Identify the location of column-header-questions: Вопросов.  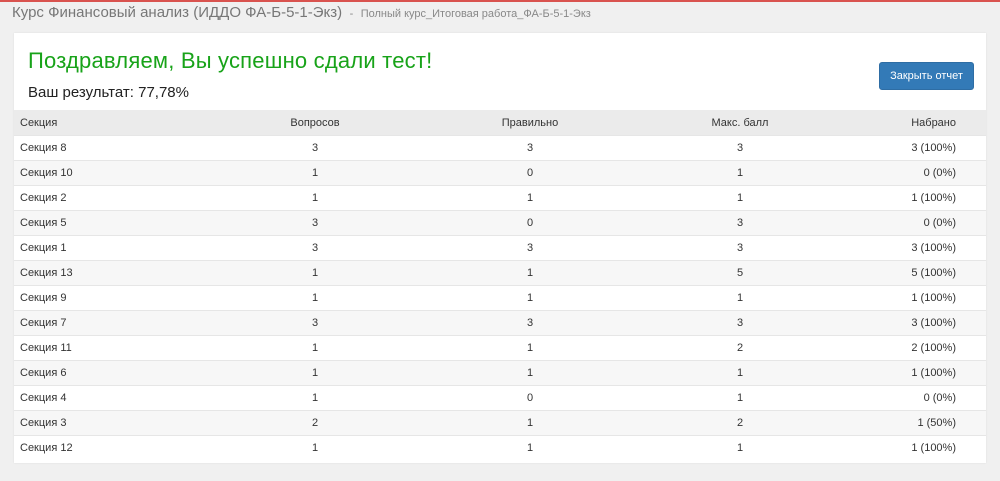
(315, 123).